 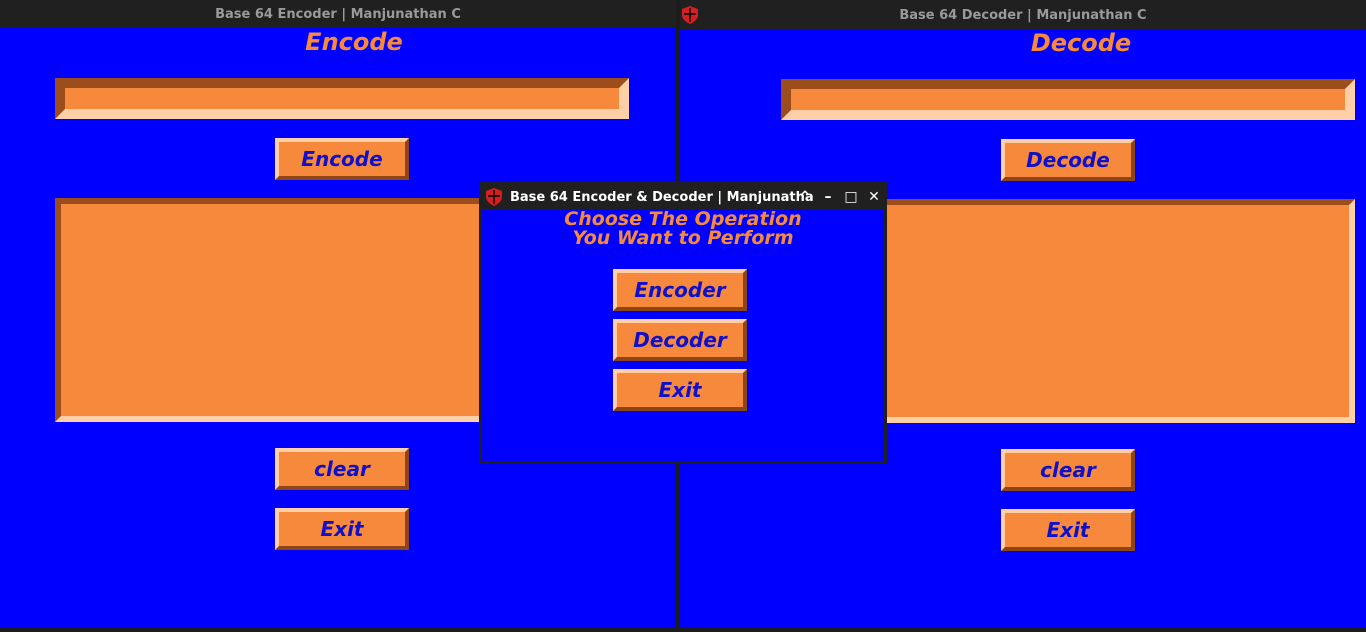 I want to click on encode-heading: Encode, so click(x=354, y=42).